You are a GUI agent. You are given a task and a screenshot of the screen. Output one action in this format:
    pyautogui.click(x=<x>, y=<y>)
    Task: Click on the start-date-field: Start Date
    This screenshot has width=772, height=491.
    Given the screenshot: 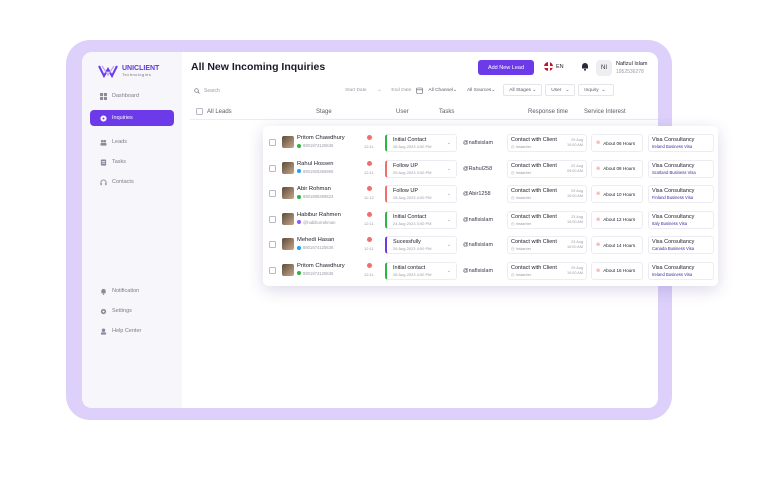 What is the action you would take?
    pyautogui.click(x=356, y=90)
    